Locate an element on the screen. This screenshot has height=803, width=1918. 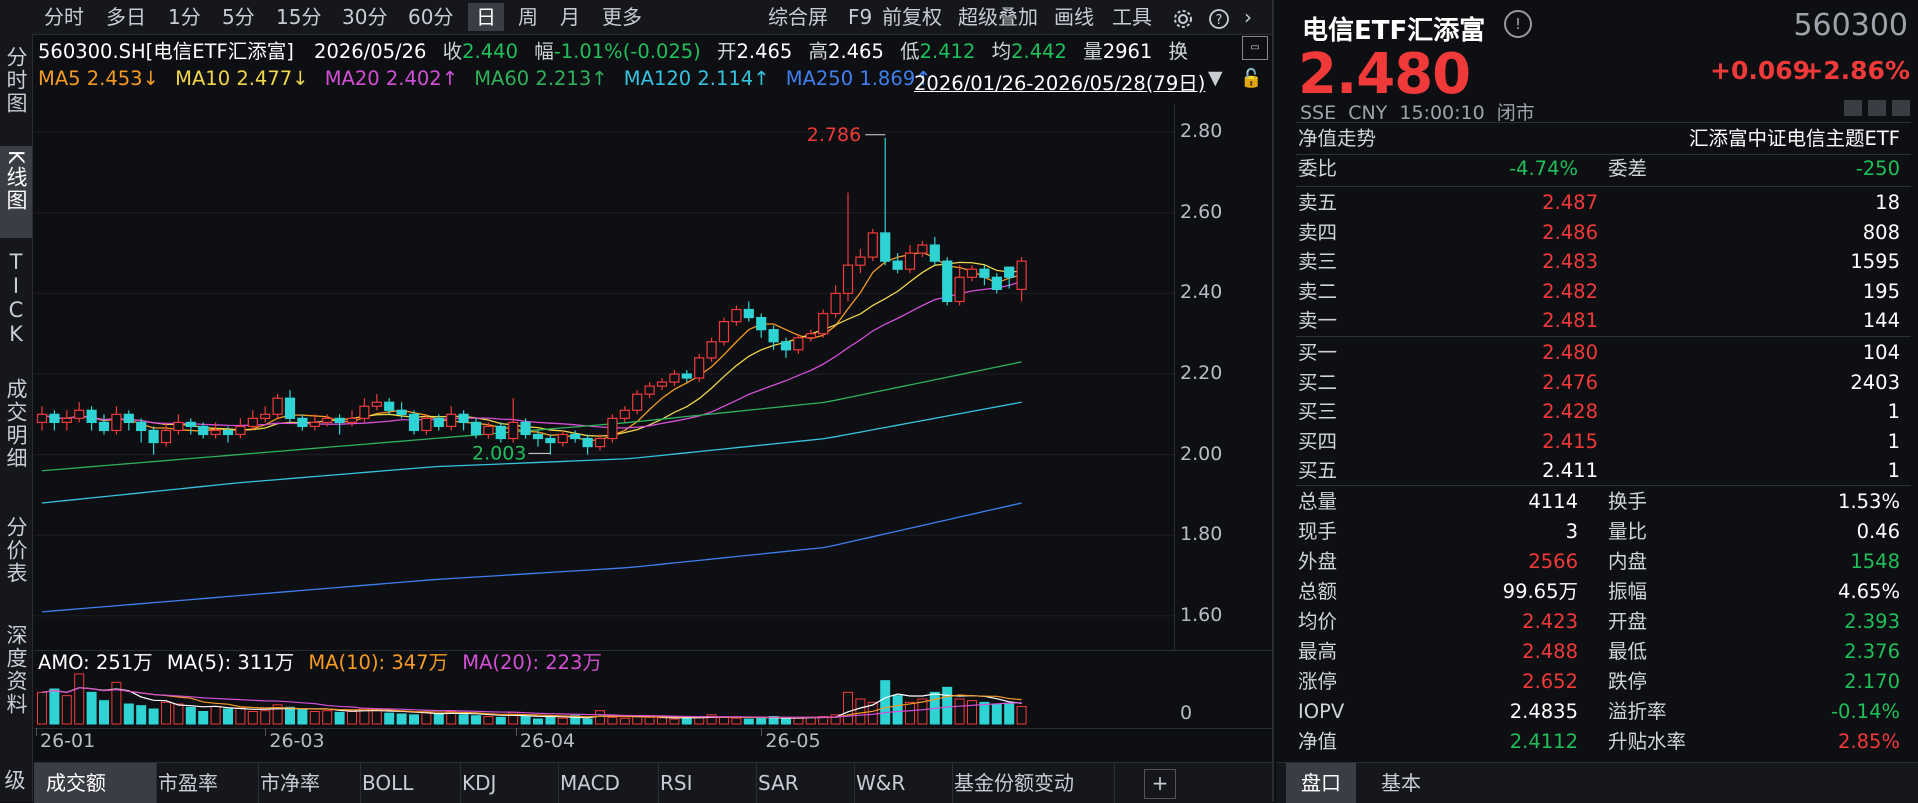
info-icon: ! is located at coordinates (1518, 24).